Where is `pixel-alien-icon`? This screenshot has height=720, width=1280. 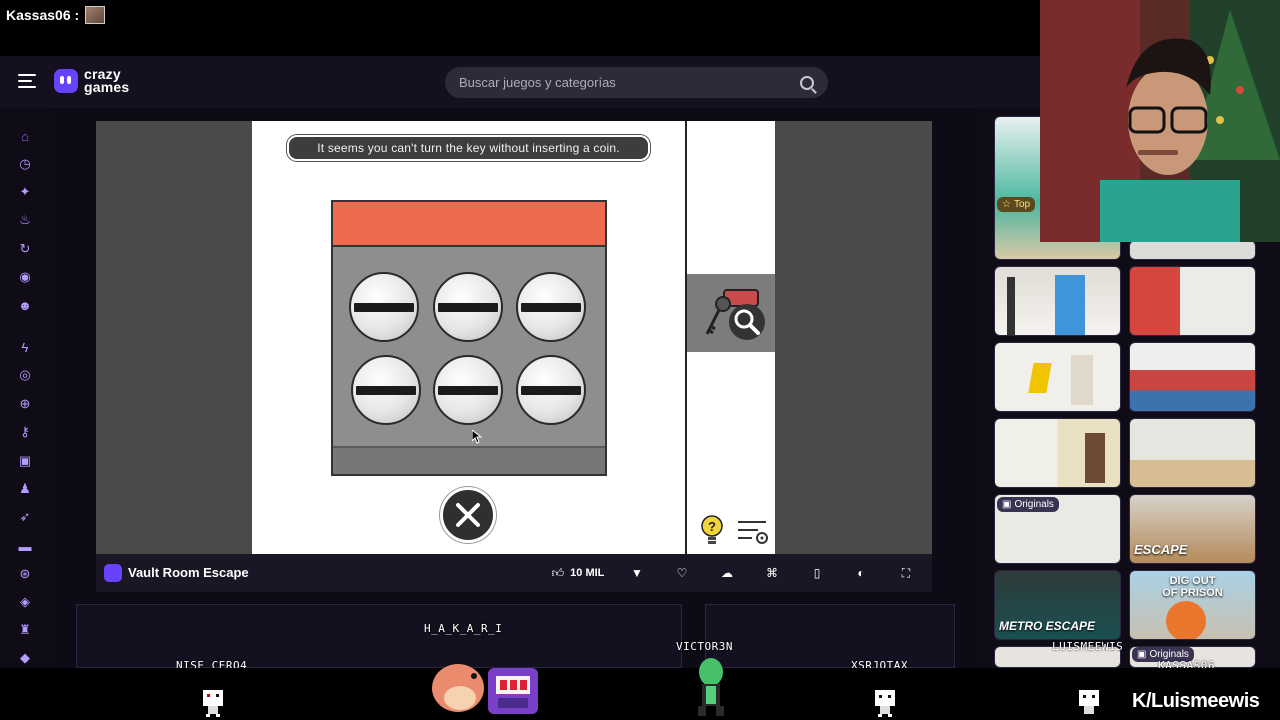
pixel-alien-icon is located at coordinates (711, 687).